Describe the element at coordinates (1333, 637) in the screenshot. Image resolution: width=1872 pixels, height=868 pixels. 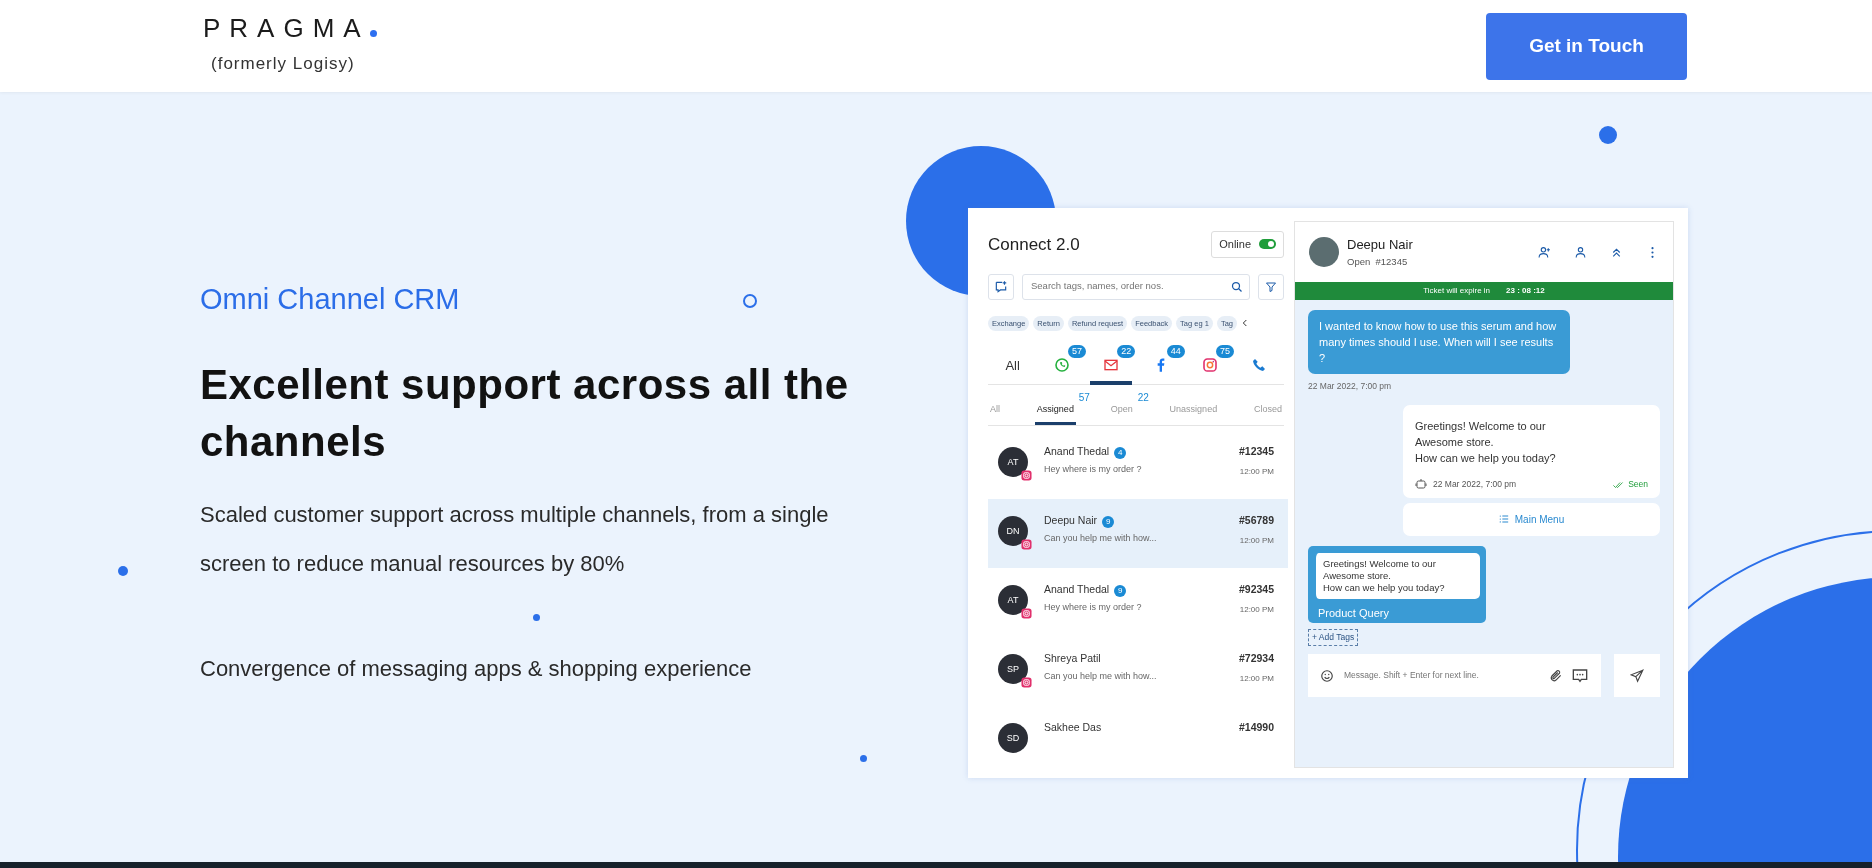
I see `add-tags-button: + Add Tags` at that location.